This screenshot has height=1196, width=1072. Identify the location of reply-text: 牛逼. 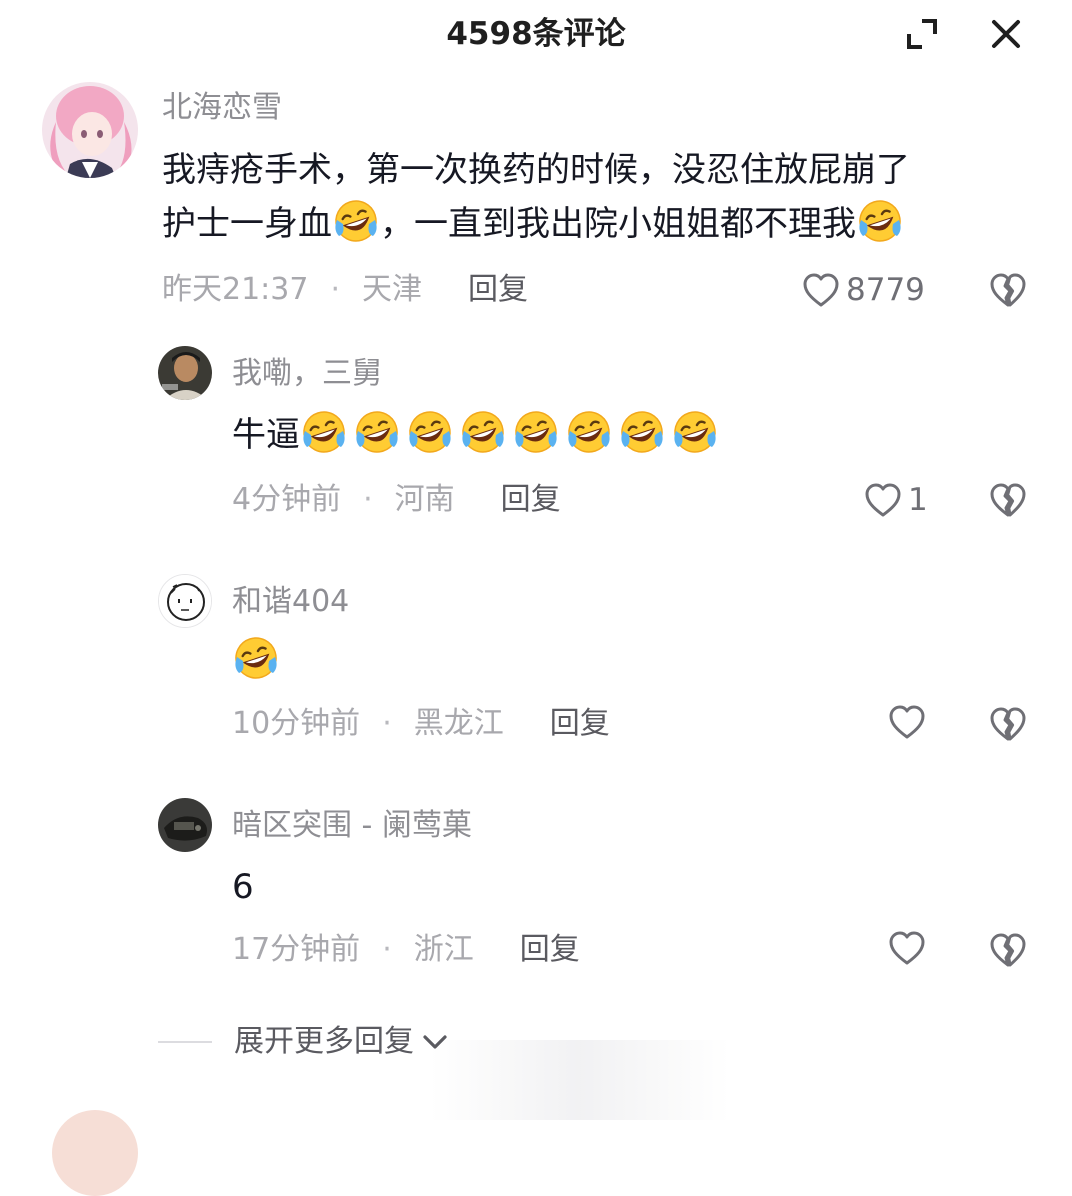
(266, 435).